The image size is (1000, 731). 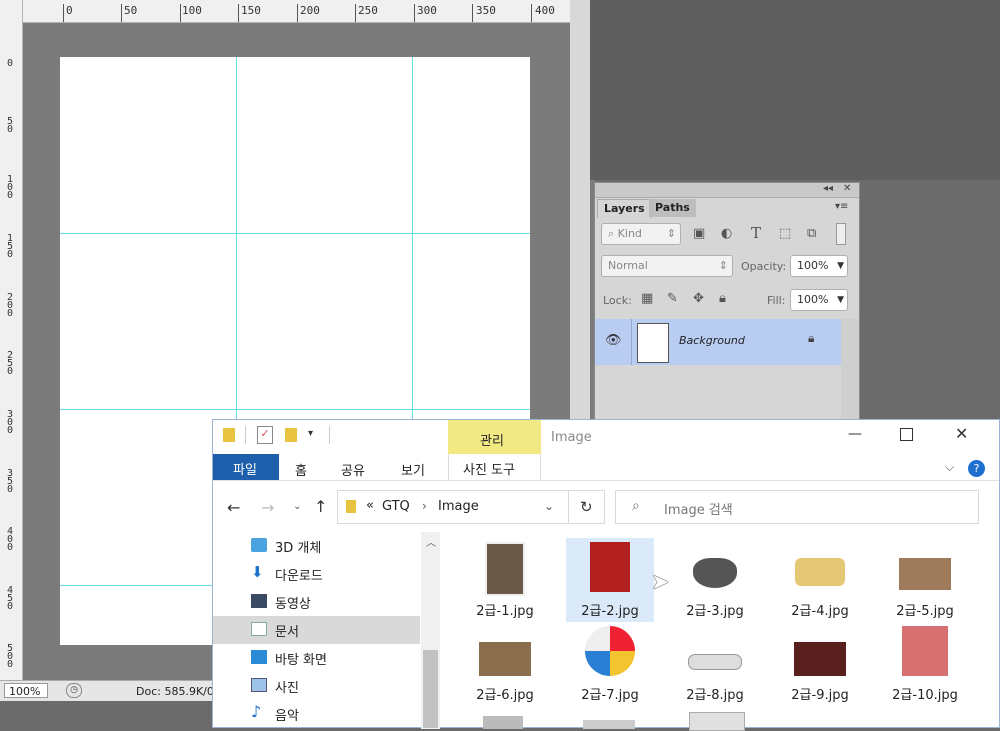 What do you see at coordinates (698, 510) in the screenshot?
I see `search-placeholder: Image 검색` at bounding box center [698, 510].